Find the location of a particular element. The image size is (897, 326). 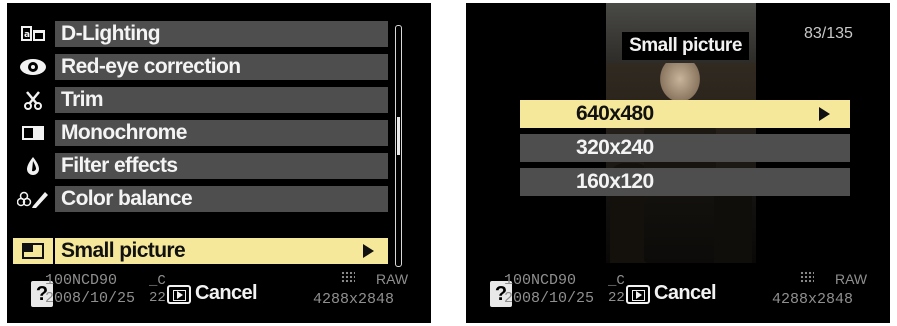

option-label: 160x120 is located at coordinates (615, 181).